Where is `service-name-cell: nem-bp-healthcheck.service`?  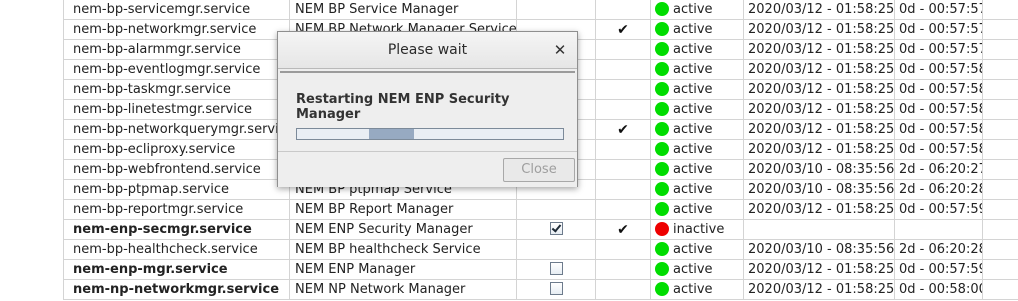
service-name-cell: nem-bp-healthcheck.service is located at coordinates (177, 250).